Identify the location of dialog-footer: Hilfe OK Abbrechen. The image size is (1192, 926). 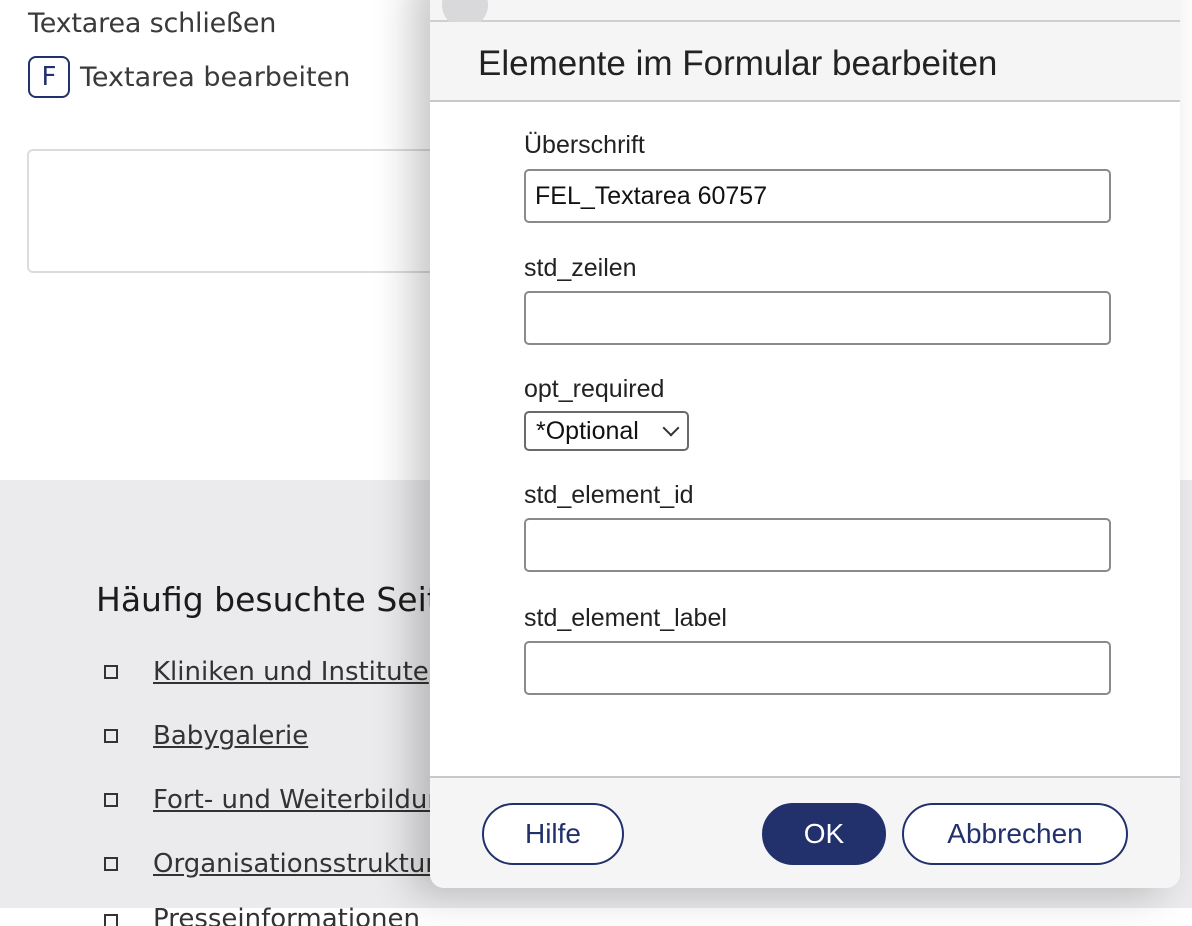
(805, 832).